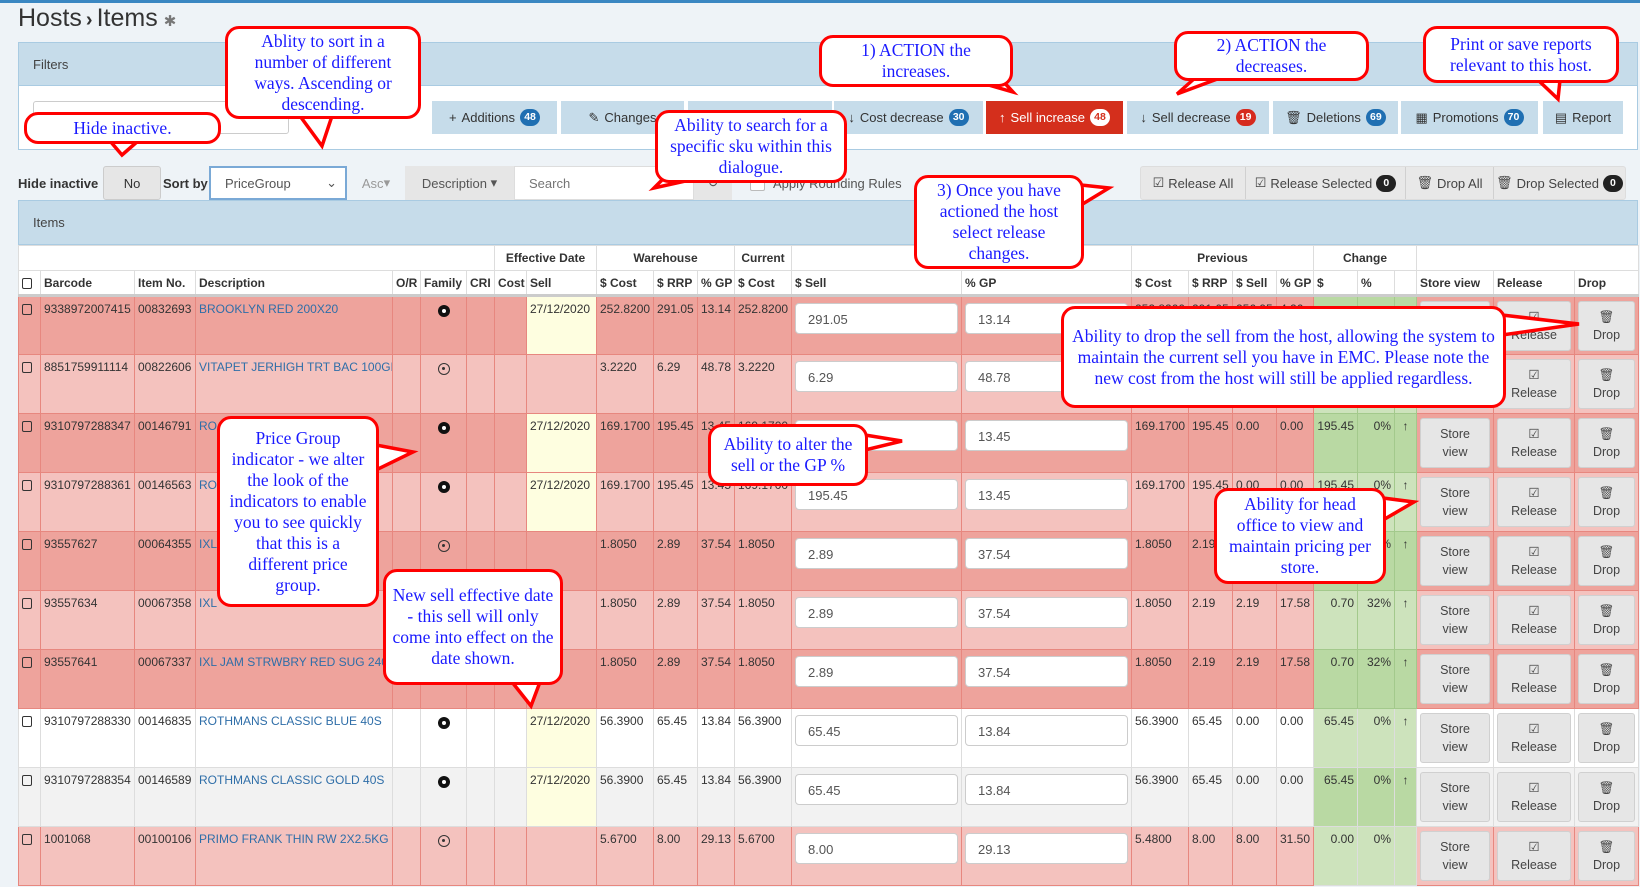  What do you see at coordinates (916, 61) in the screenshot?
I see `callout-action-increases: 1) ACTION the increases.` at bounding box center [916, 61].